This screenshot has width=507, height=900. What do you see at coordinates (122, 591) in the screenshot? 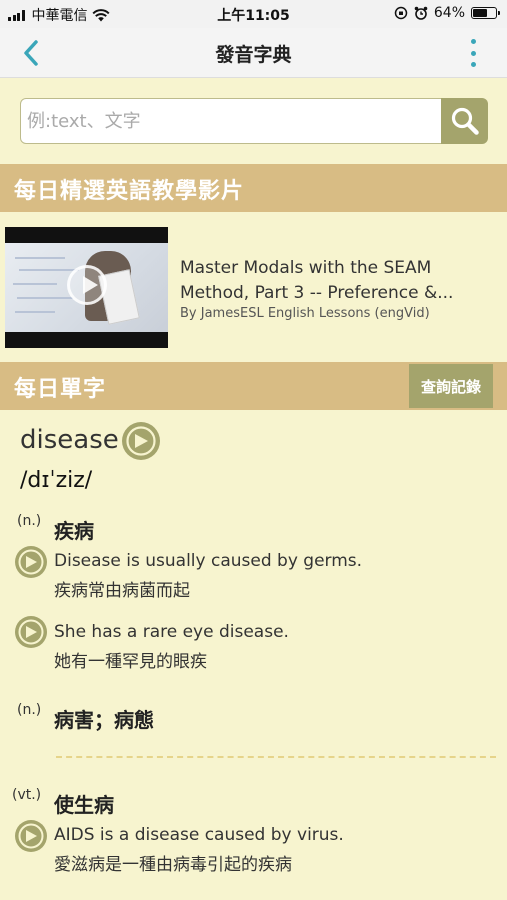
I see `example-chinese: 疾病常由病菌而起` at bounding box center [122, 591].